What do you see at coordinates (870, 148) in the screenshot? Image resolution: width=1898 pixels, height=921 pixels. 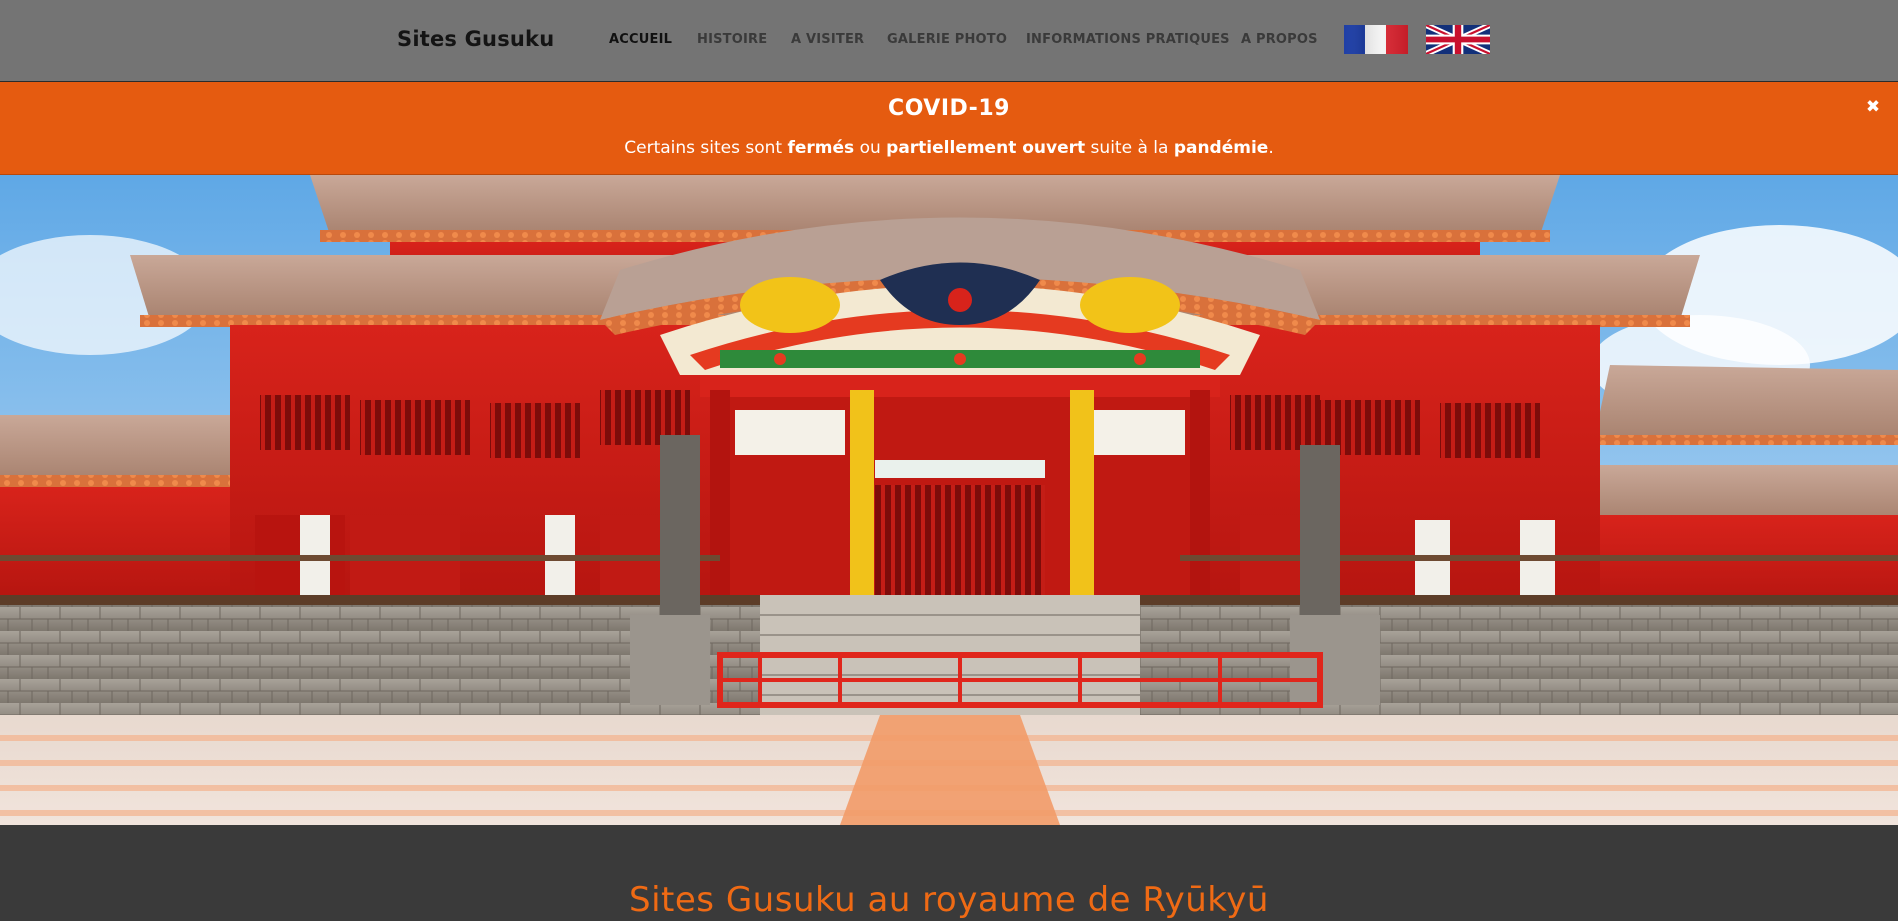 I see `banner-msg-part: ou` at bounding box center [870, 148].